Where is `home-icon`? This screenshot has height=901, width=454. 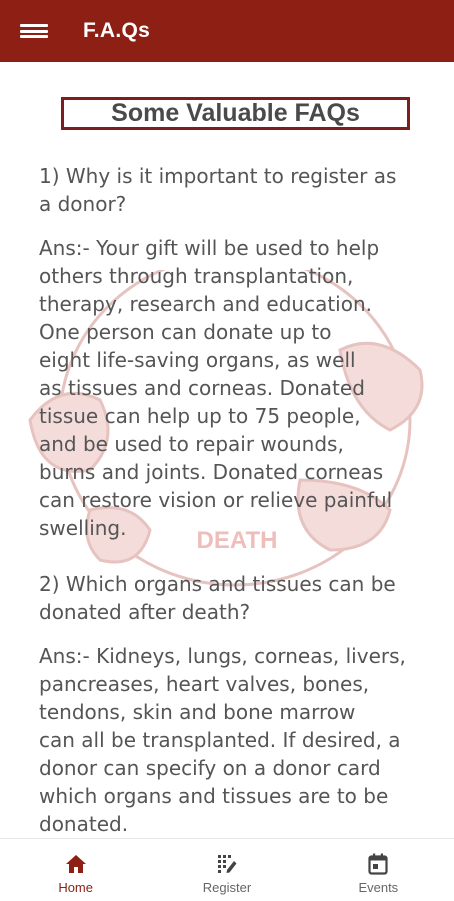
home-icon is located at coordinates (76, 864).